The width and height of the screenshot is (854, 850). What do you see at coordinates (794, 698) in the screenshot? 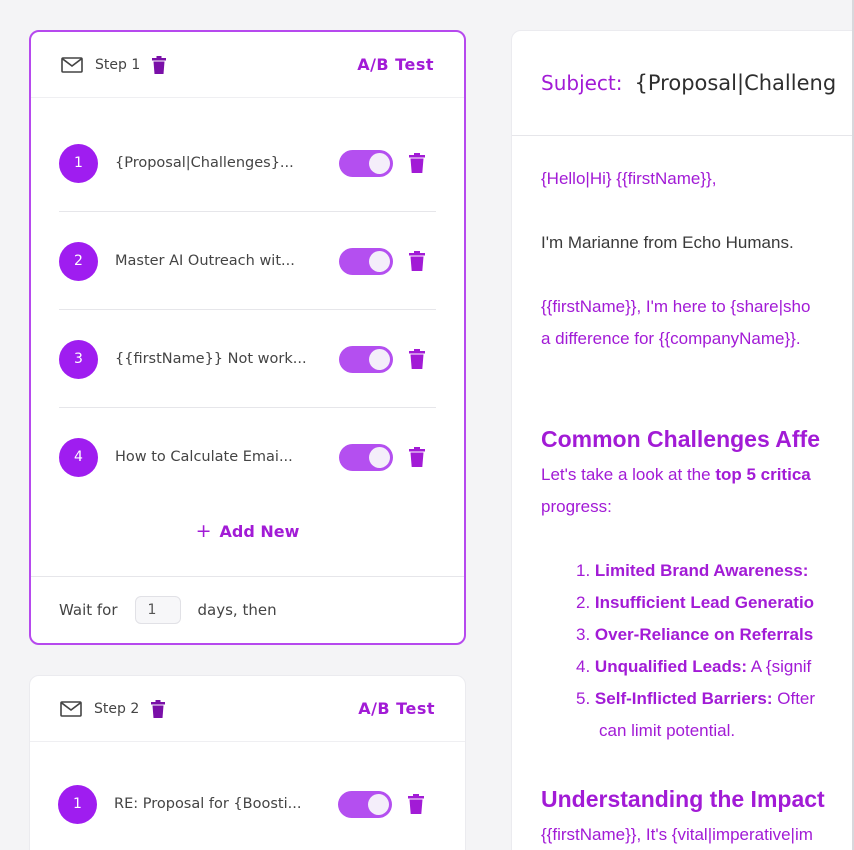
I see `list-desc: Ofter` at bounding box center [794, 698].